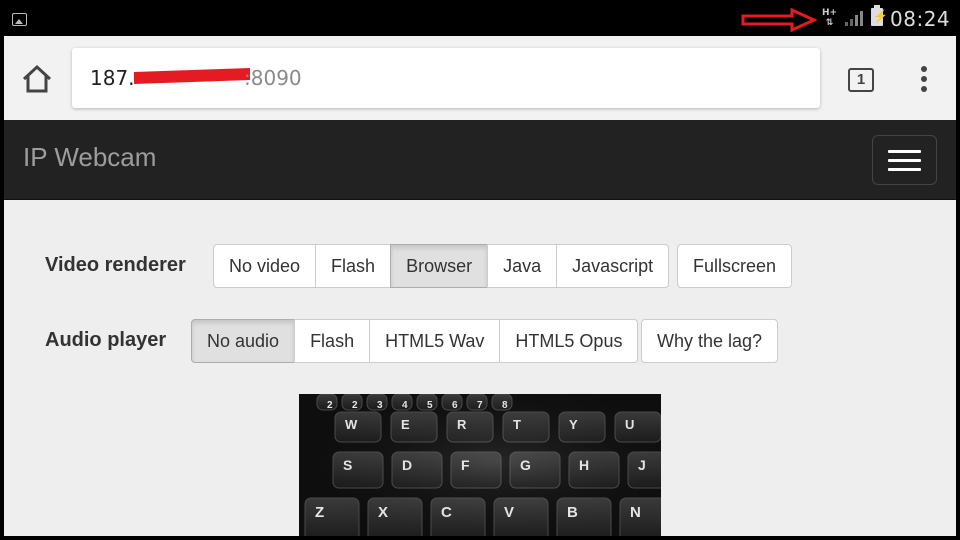  What do you see at coordinates (879, 15) in the screenshot?
I see `battery-charging-icon: ⚡` at bounding box center [879, 15].